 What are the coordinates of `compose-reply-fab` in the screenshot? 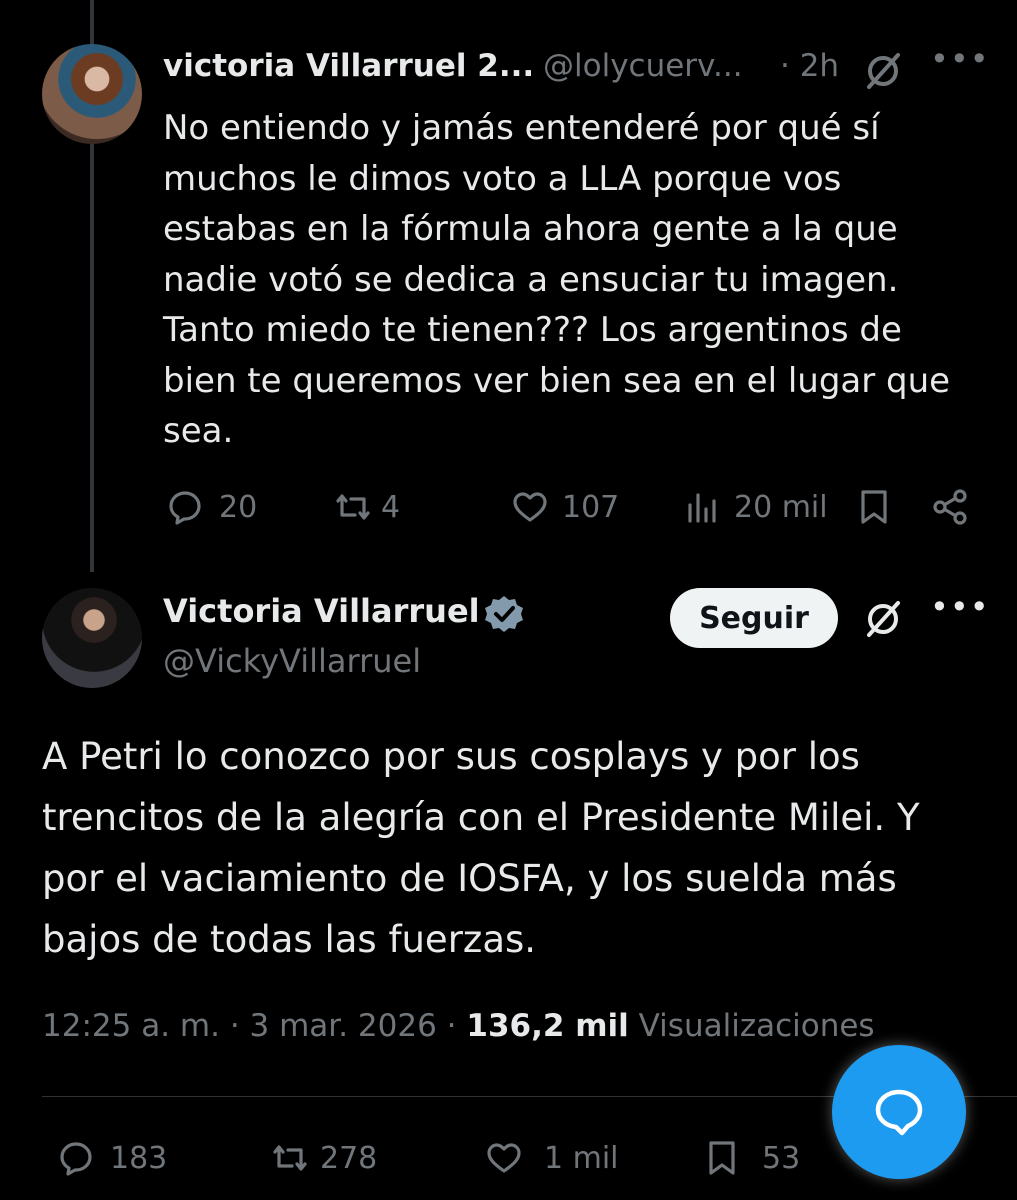 It's located at (899, 1112).